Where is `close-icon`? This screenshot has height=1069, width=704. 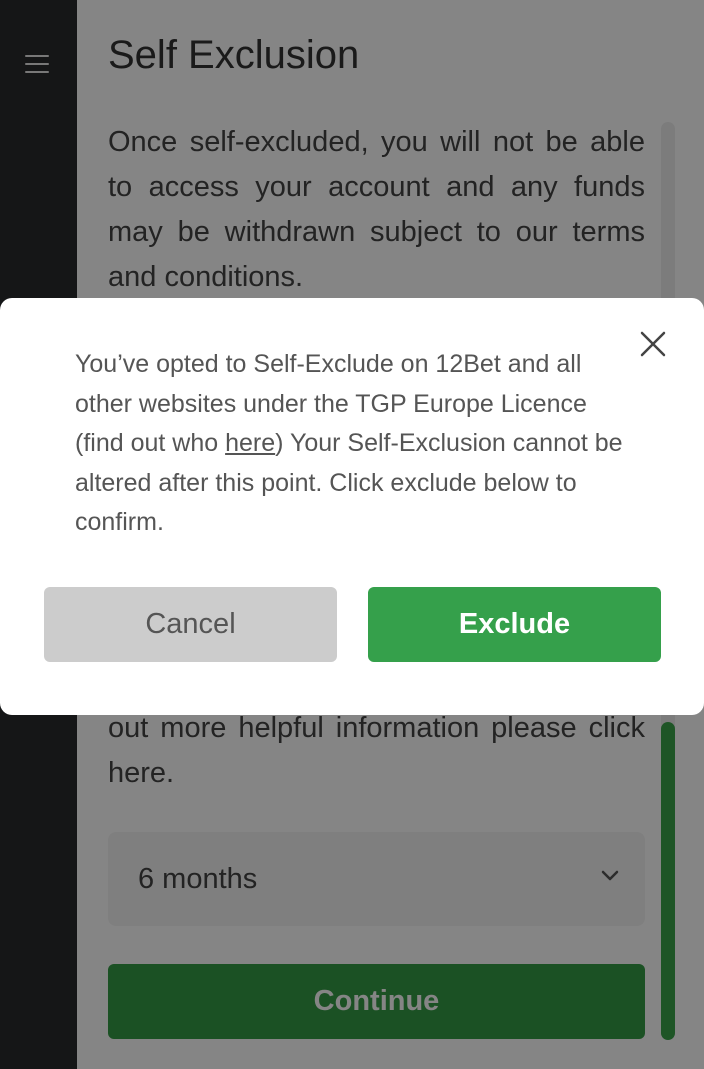 close-icon is located at coordinates (653, 344).